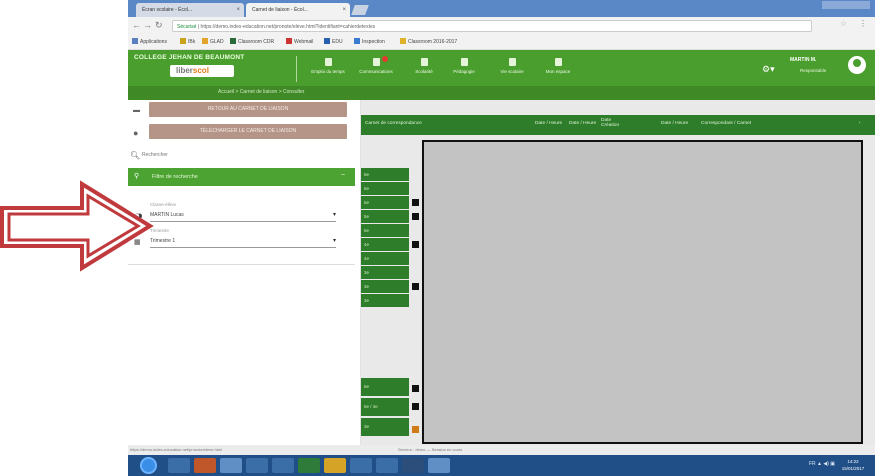 The height and width of the screenshot is (476, 875). Describe the element at coordinates (136, 133) in the screenshot. I see `record-icon: ●` at that location.